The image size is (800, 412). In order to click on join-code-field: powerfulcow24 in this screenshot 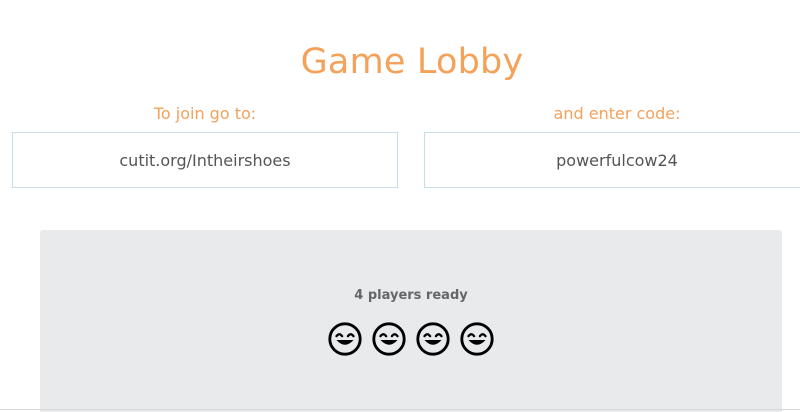, I will do `click(612, 160)`.